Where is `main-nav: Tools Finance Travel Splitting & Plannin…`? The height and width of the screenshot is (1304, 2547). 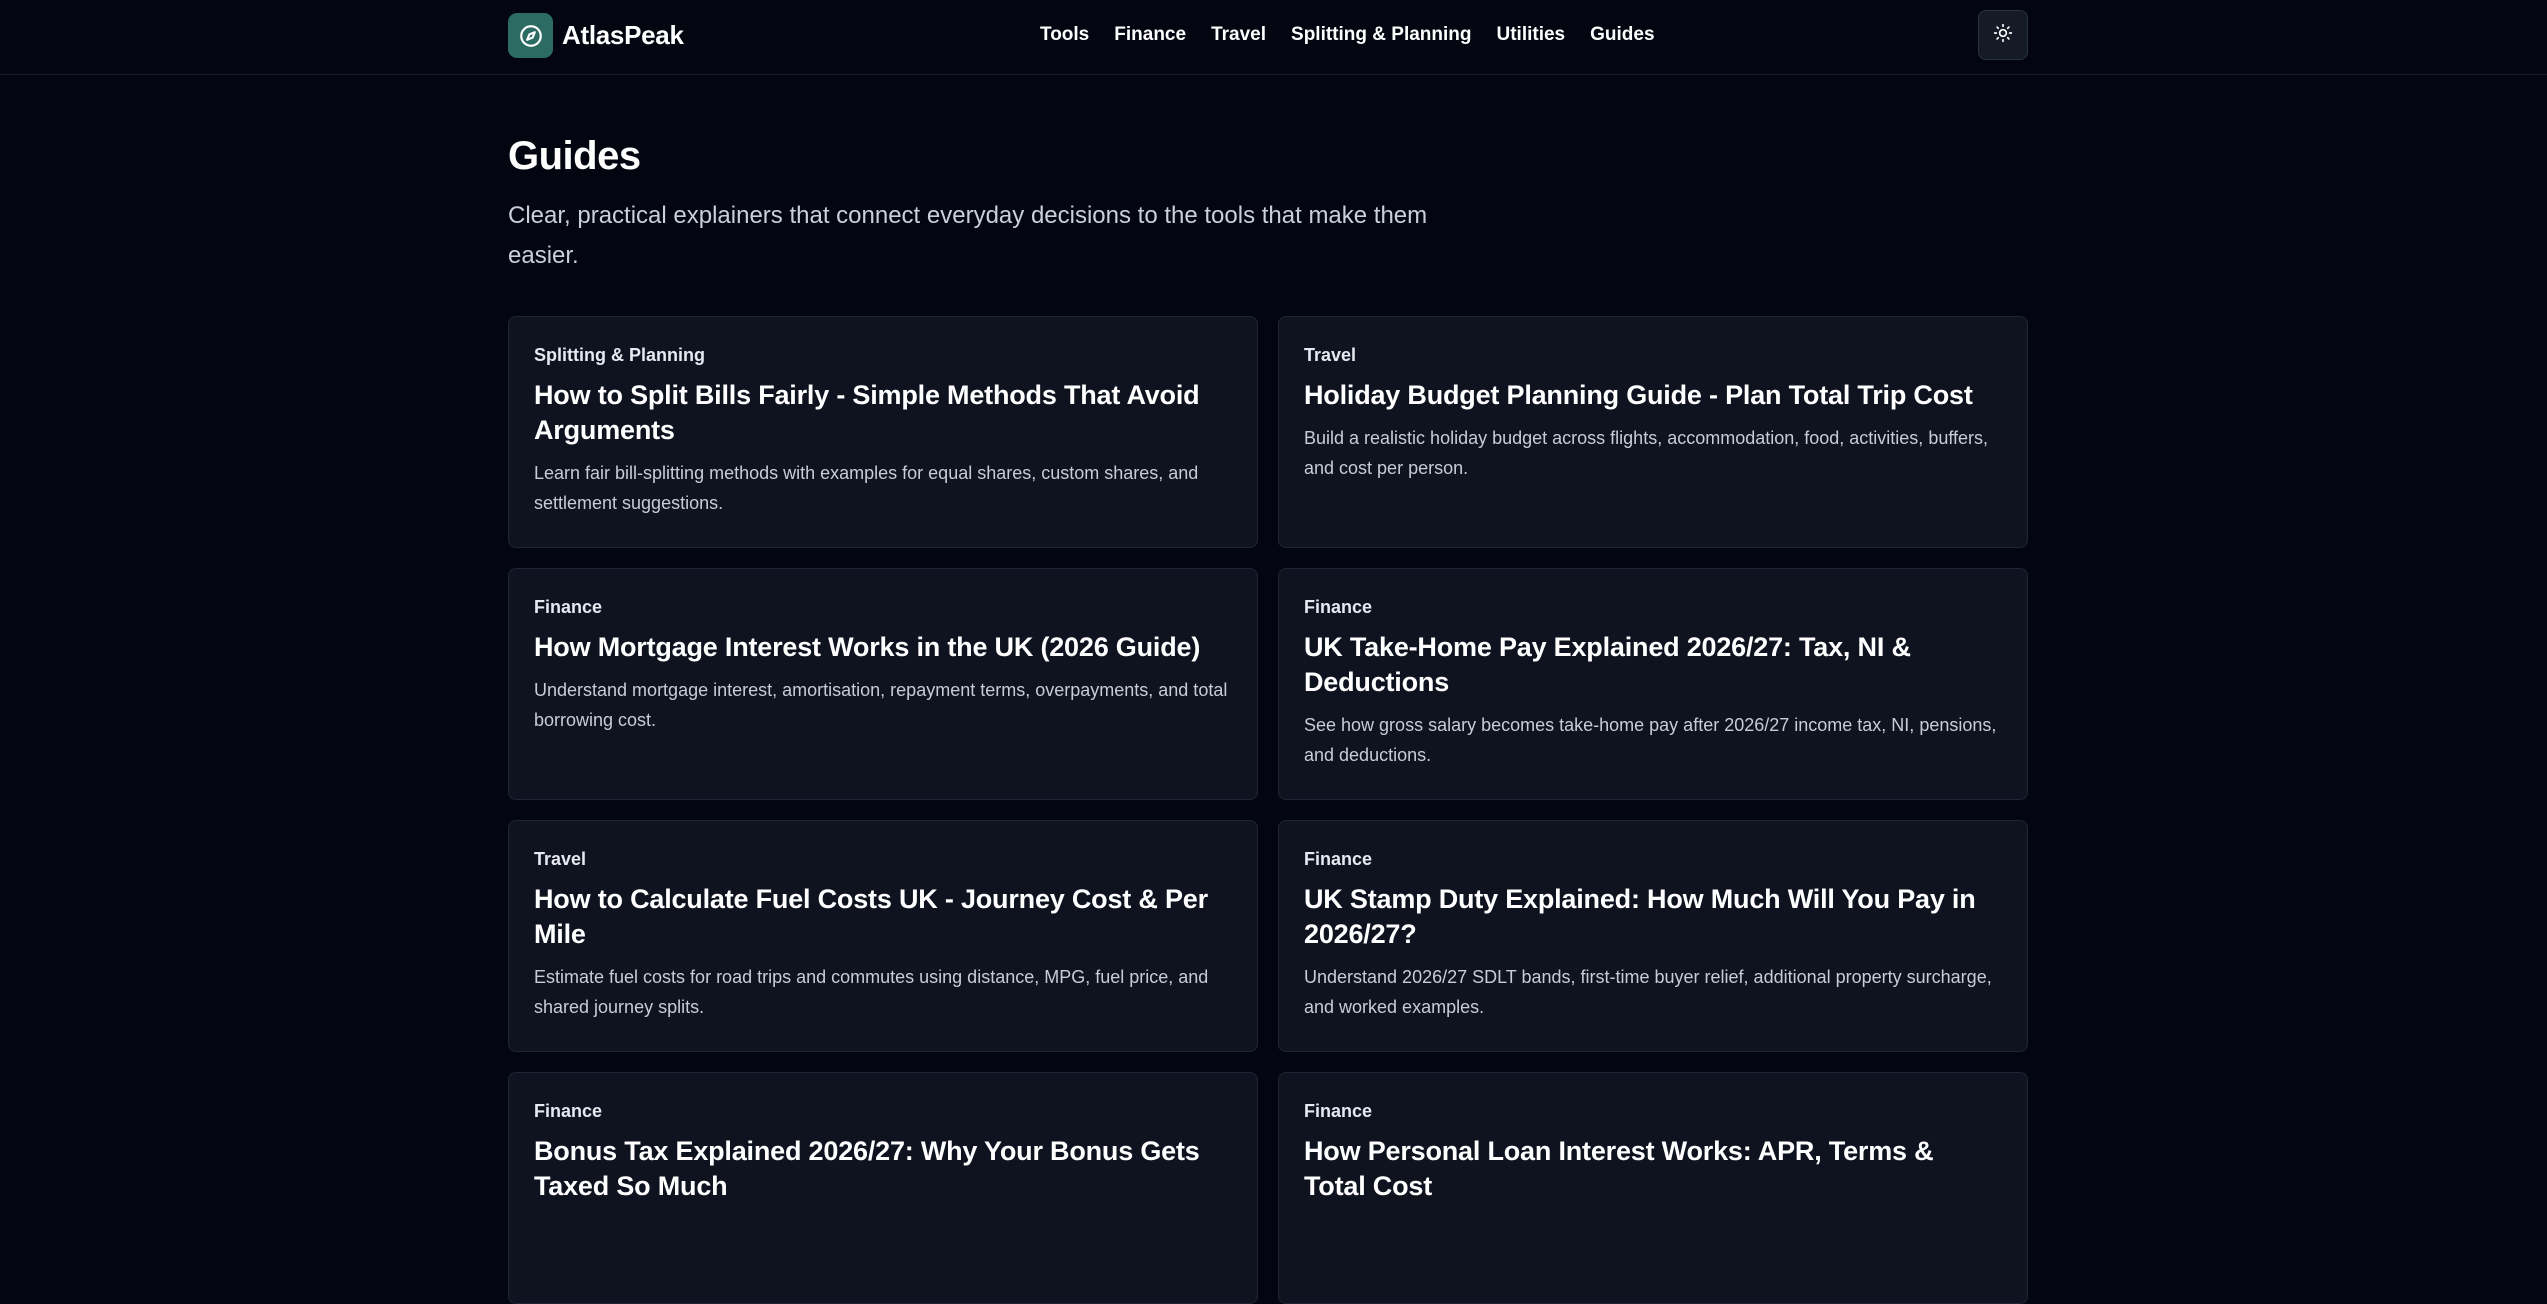 main-nav: Tools Finance Travel Splitting & Plannin… is located at coordinates (1347, 35).